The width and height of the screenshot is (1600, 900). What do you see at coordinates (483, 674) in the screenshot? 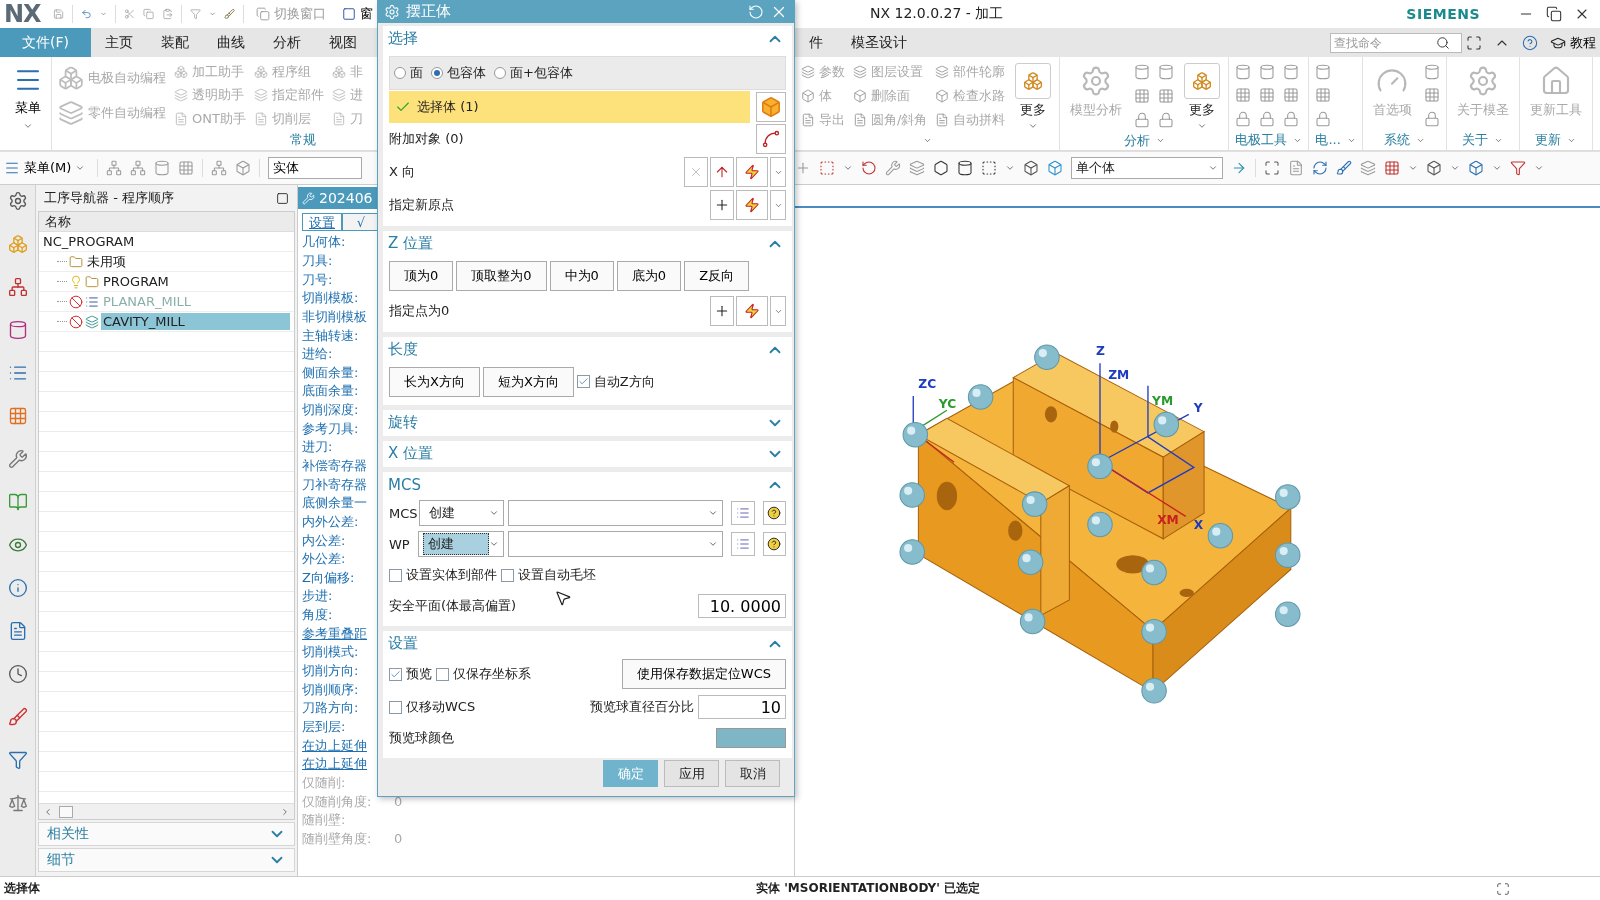
I see `checkbox: 仅保存坐标系` at bounding box center [483, 674].